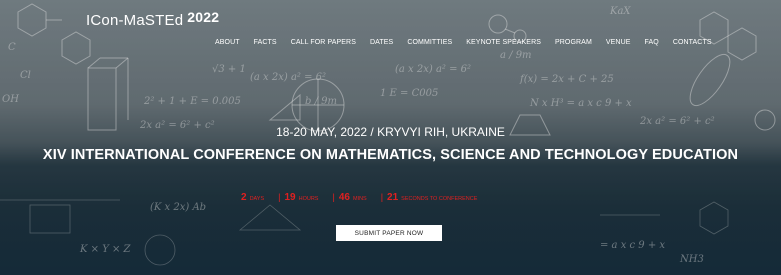 The height and width of the screenshot is (275, 781). I want to click on nav-item-facts: FACTS, so click(265, 42).